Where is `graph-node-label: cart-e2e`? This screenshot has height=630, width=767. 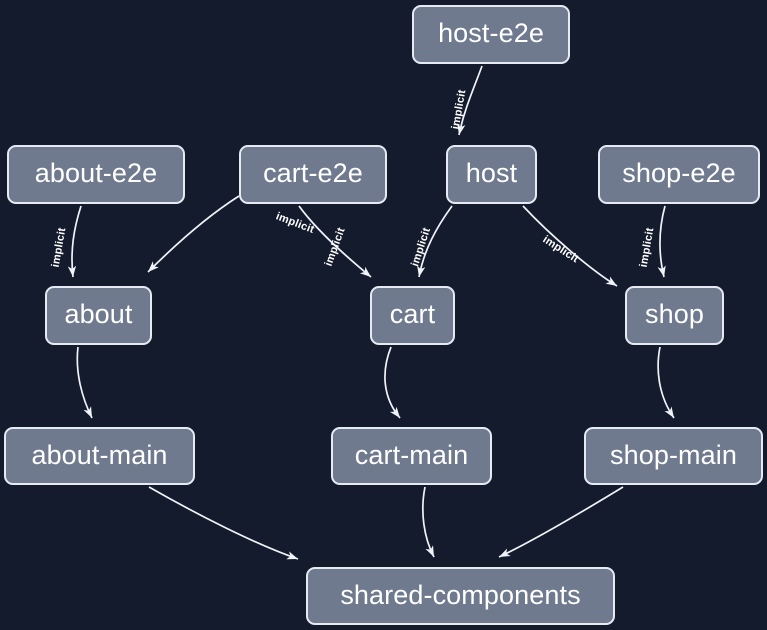 graph-node-label: cart-e2e is located at coordinates (313, 173).